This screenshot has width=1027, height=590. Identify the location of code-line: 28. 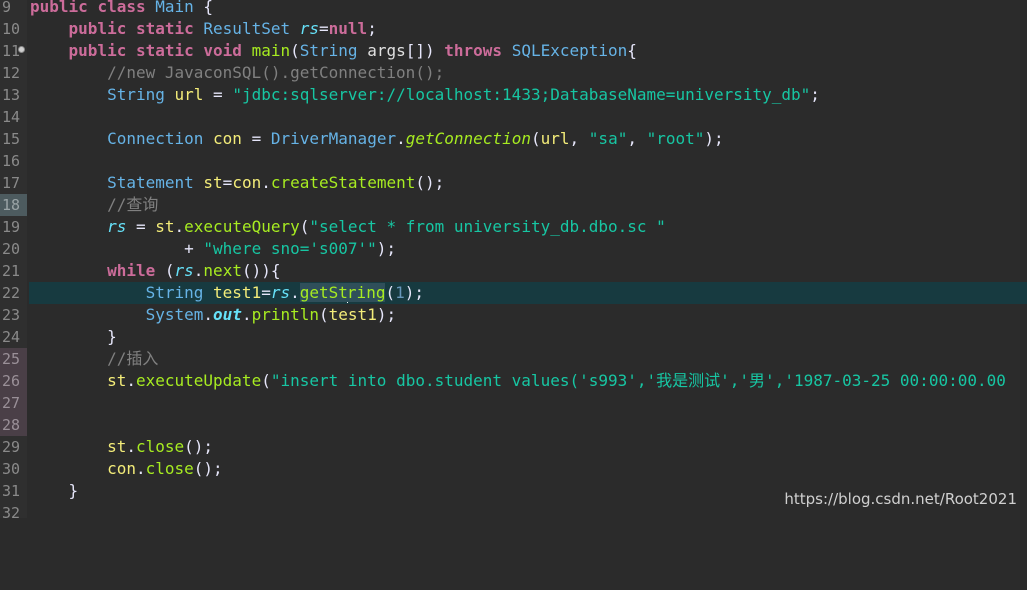
(513, 425).